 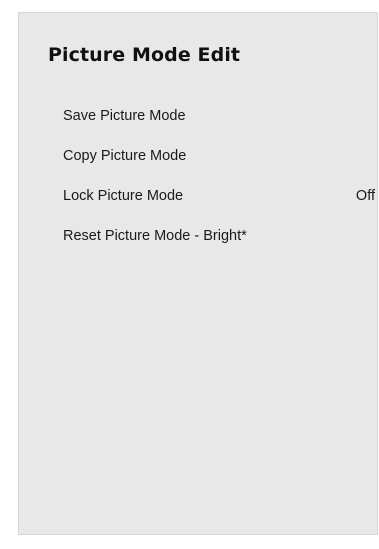 What do you see at coordinates (124, 116) in the screenshot?
I see `menu-item-label: Save Picture Mode` at bounding box center [124, 116].